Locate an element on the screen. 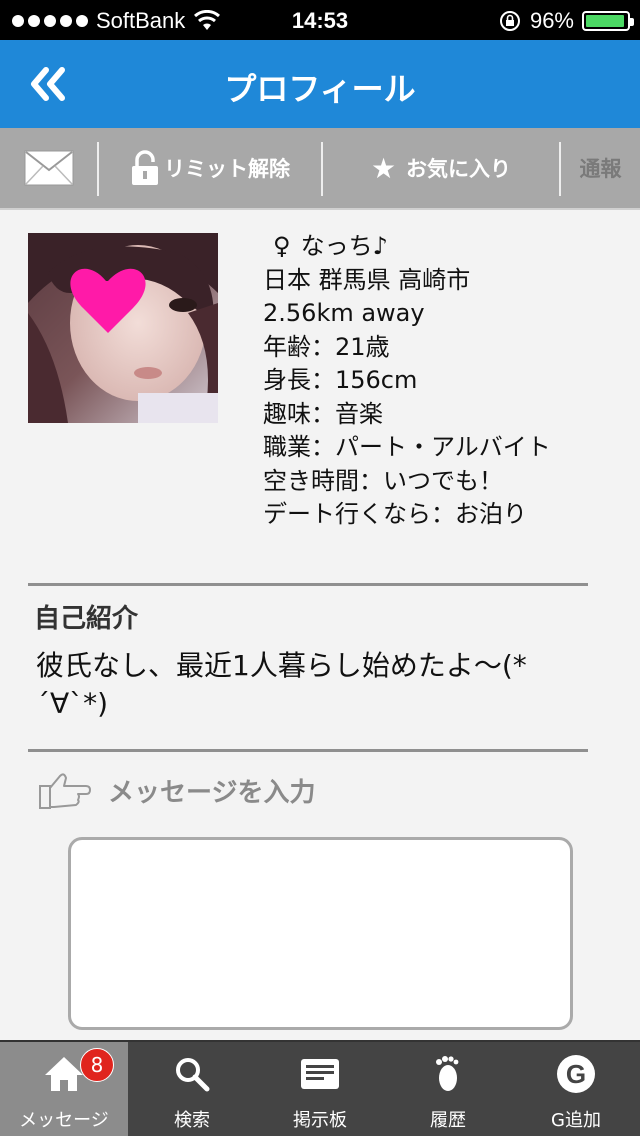 Image resolution: width=640 pixels, height=1136 pixels. tab-search: 検索 is located at coordinates (192, 1089).